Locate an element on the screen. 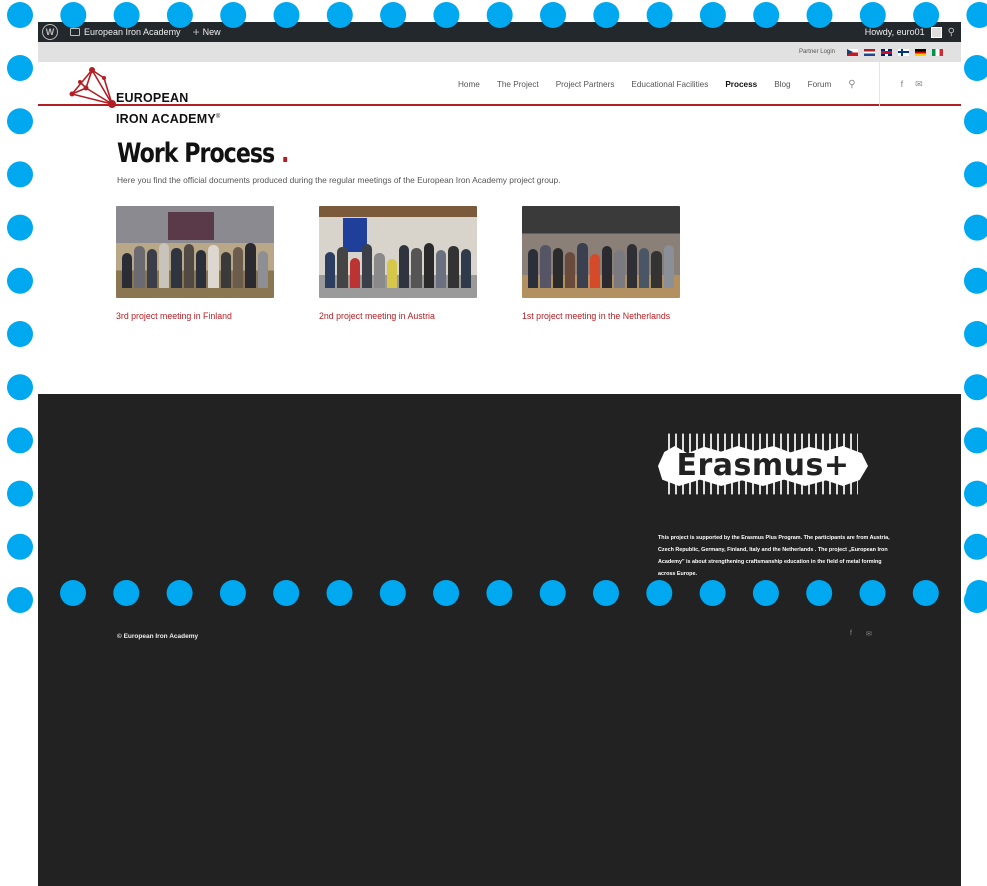 The image size is (987, 886). card-finland: 3rd project meeting in Finland is located at coordinates (195, 265).